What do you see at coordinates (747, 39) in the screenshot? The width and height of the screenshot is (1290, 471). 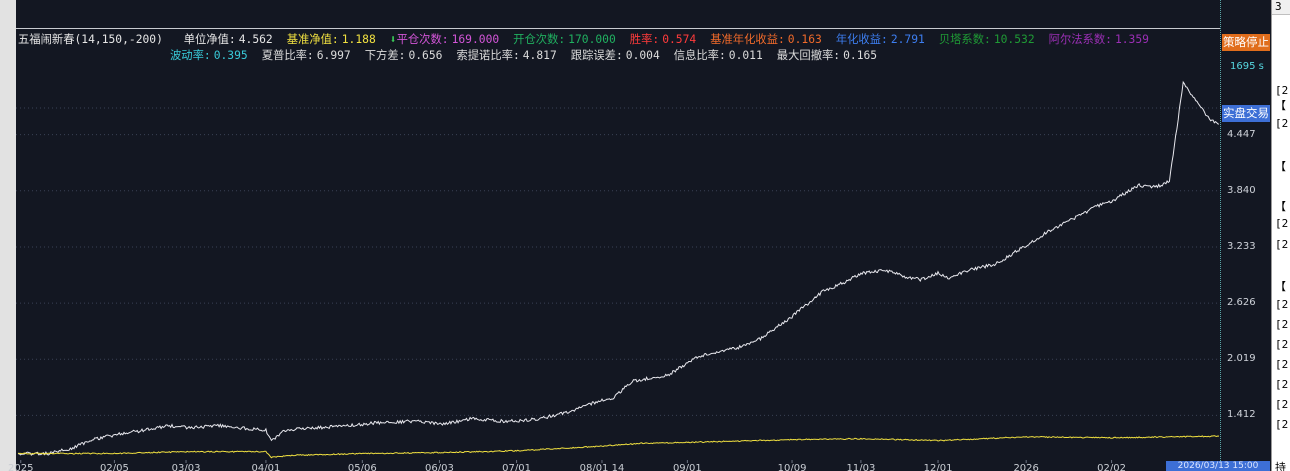 I see `stat-label: 基准年化收益:` at bounding box center [747, 39].